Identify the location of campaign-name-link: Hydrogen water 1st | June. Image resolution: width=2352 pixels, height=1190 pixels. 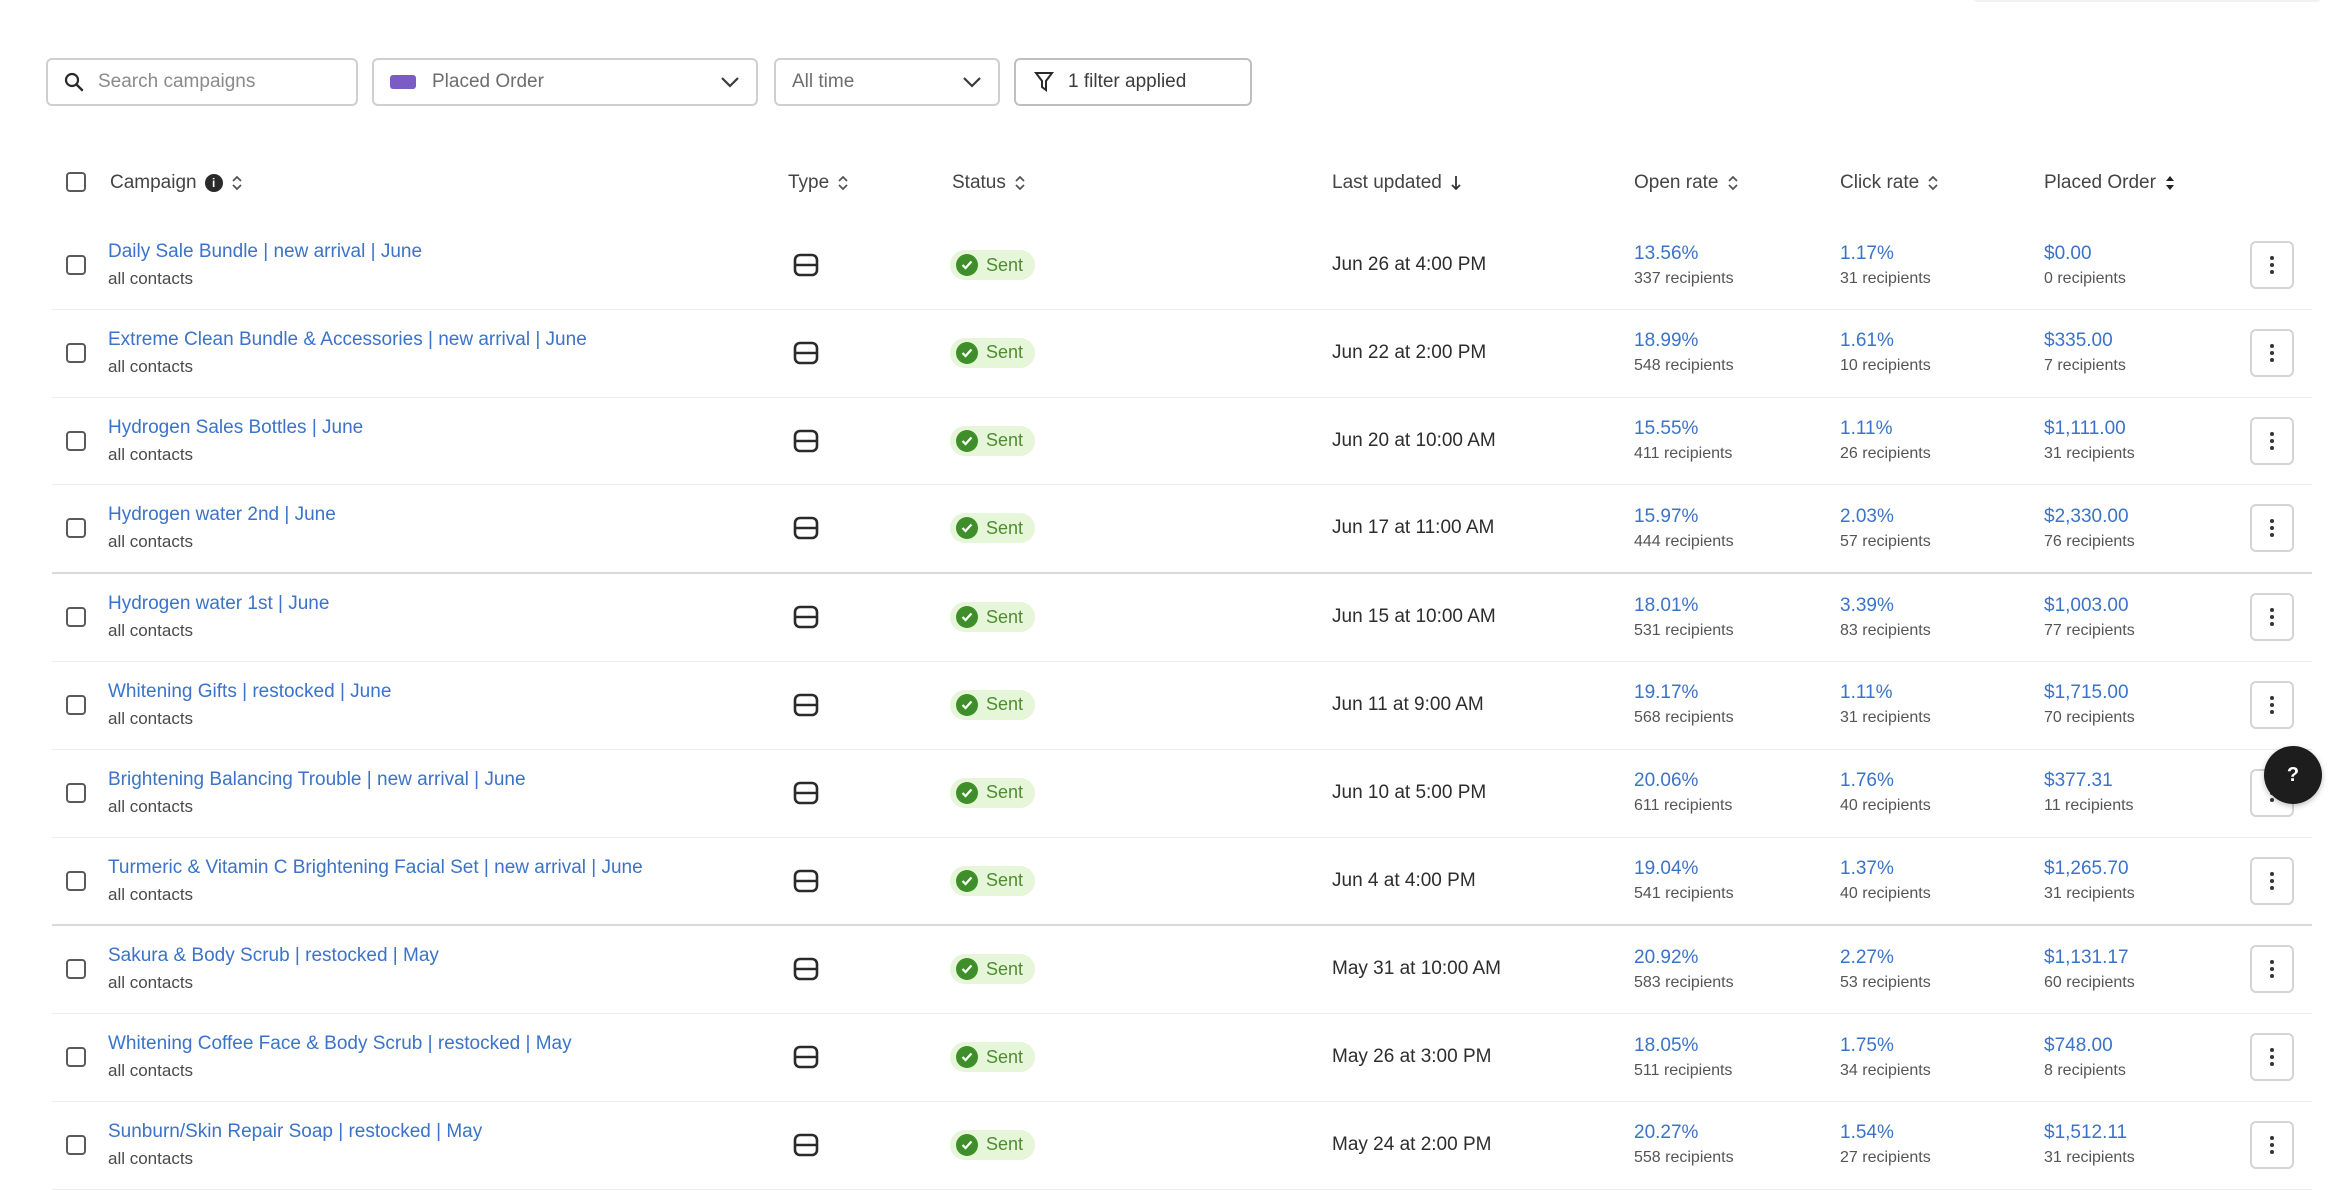
(448, 604).